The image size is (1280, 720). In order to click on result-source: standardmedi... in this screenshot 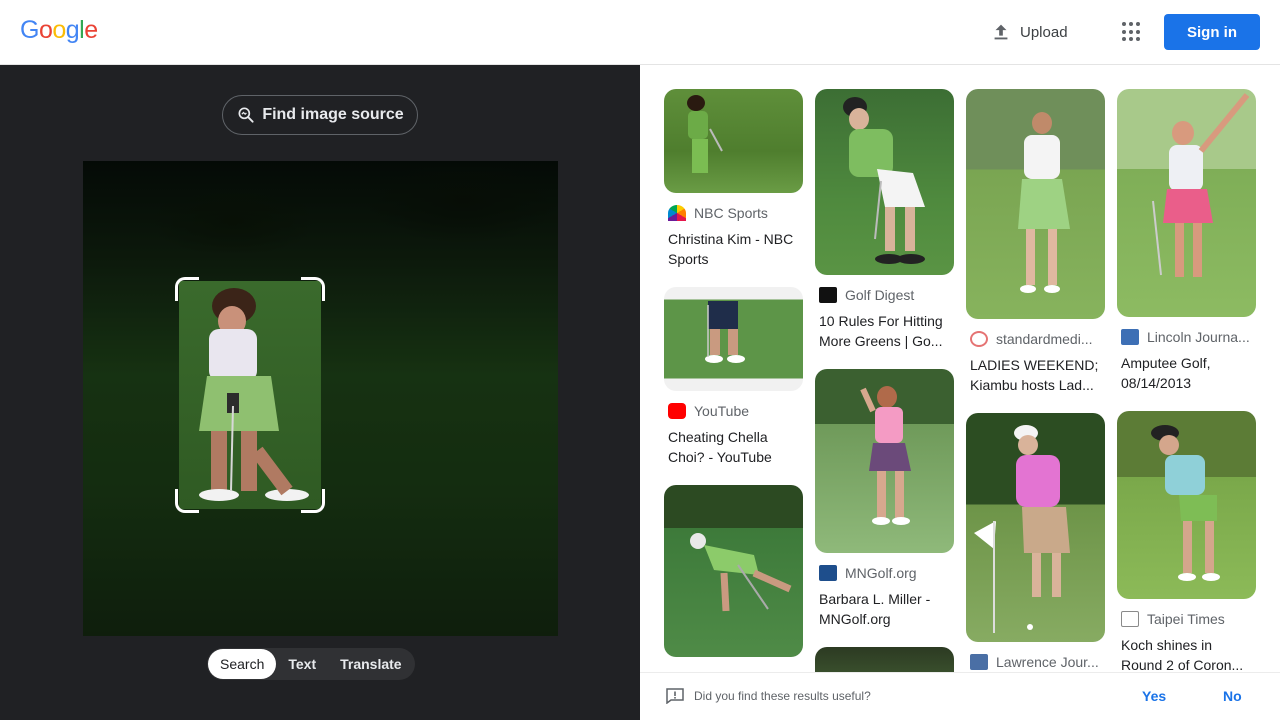, I will do `click(1035, 339)`.